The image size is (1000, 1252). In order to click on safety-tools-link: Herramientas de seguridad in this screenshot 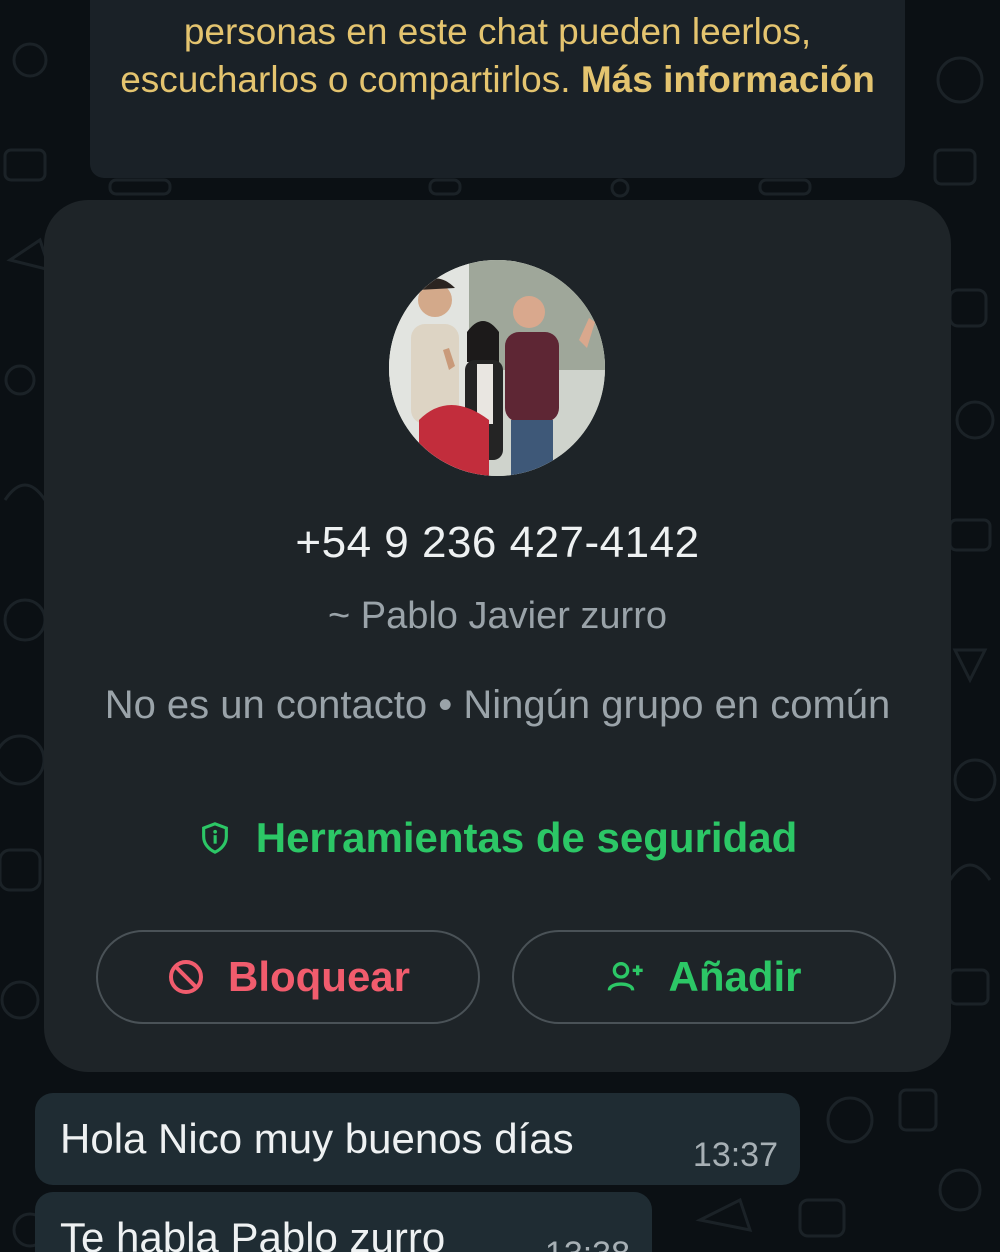, I will do `click(497, 838)`.